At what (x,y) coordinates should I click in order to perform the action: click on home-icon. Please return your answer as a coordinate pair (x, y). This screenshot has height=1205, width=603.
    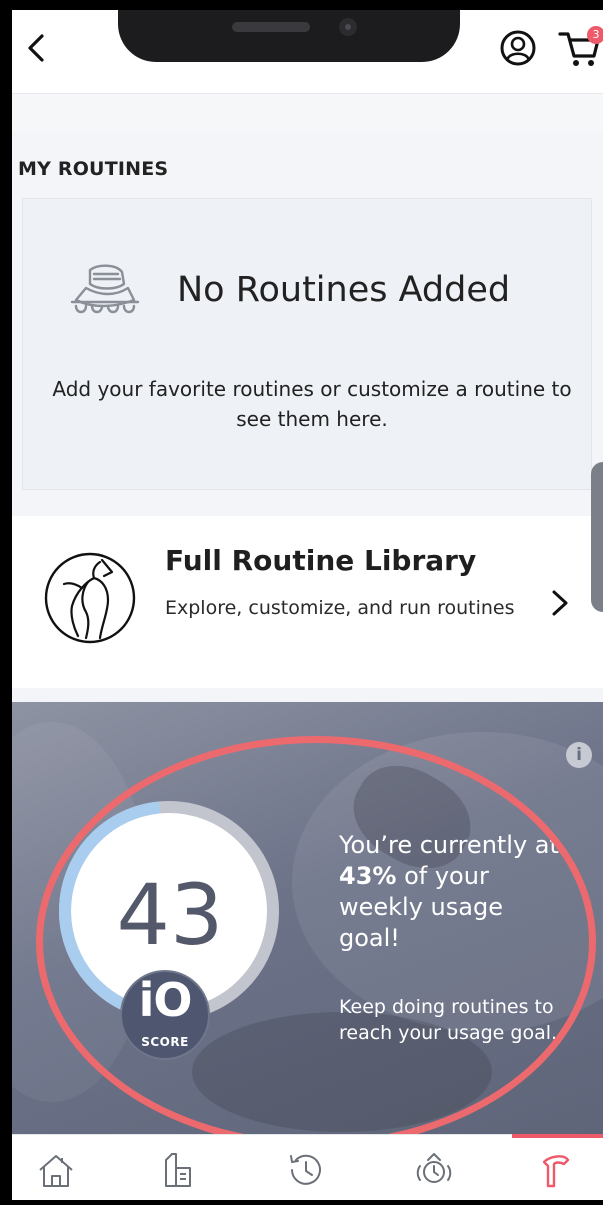
    Looking at the image, I should click on (56, 1170).